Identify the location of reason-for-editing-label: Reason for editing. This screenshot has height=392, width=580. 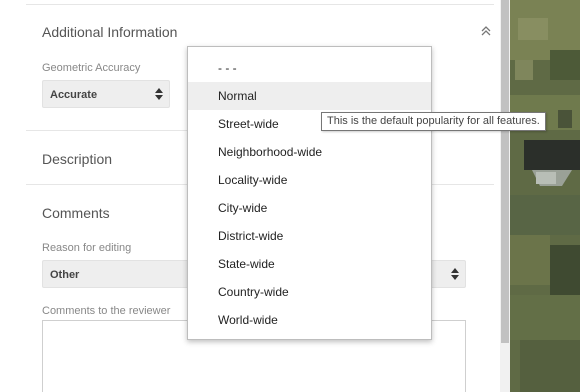
(87, 248).